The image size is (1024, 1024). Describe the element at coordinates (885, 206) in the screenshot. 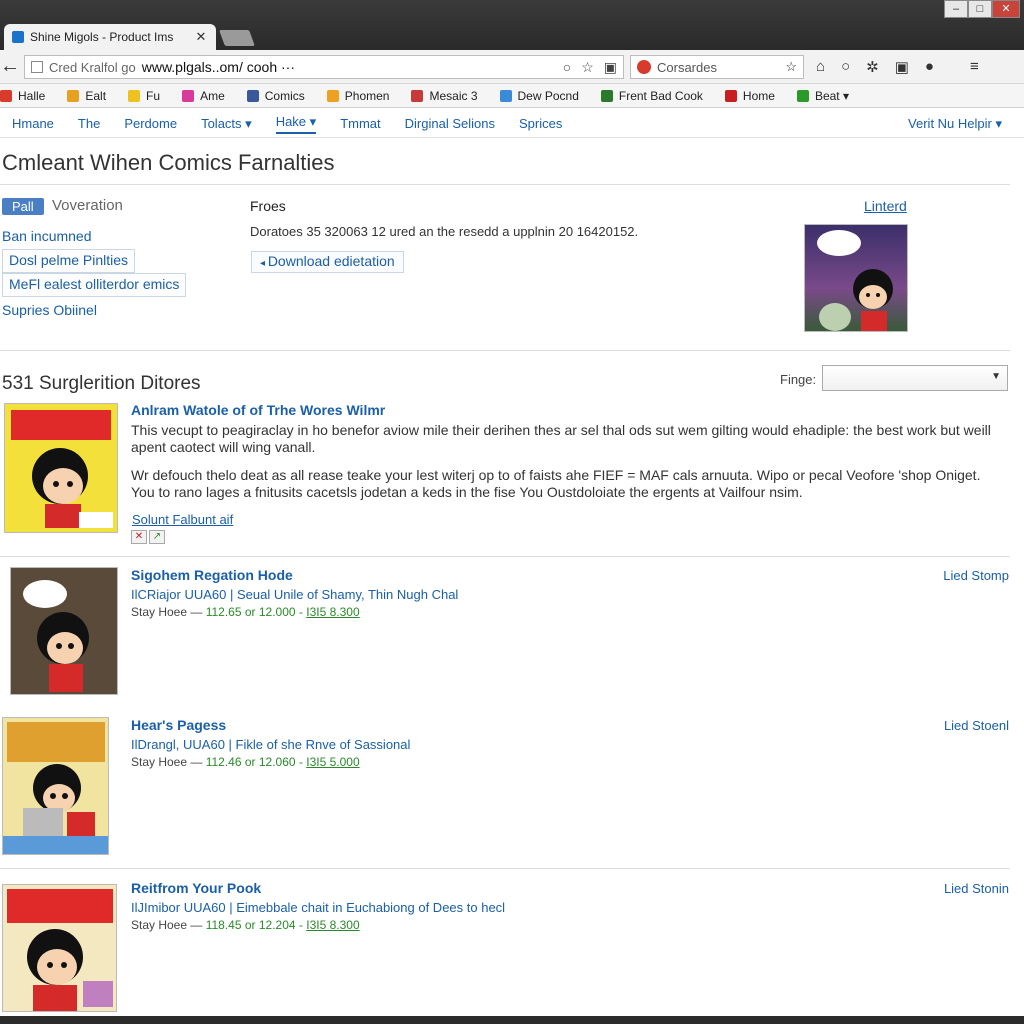

I see `linterd-link: Linterd` at that location.